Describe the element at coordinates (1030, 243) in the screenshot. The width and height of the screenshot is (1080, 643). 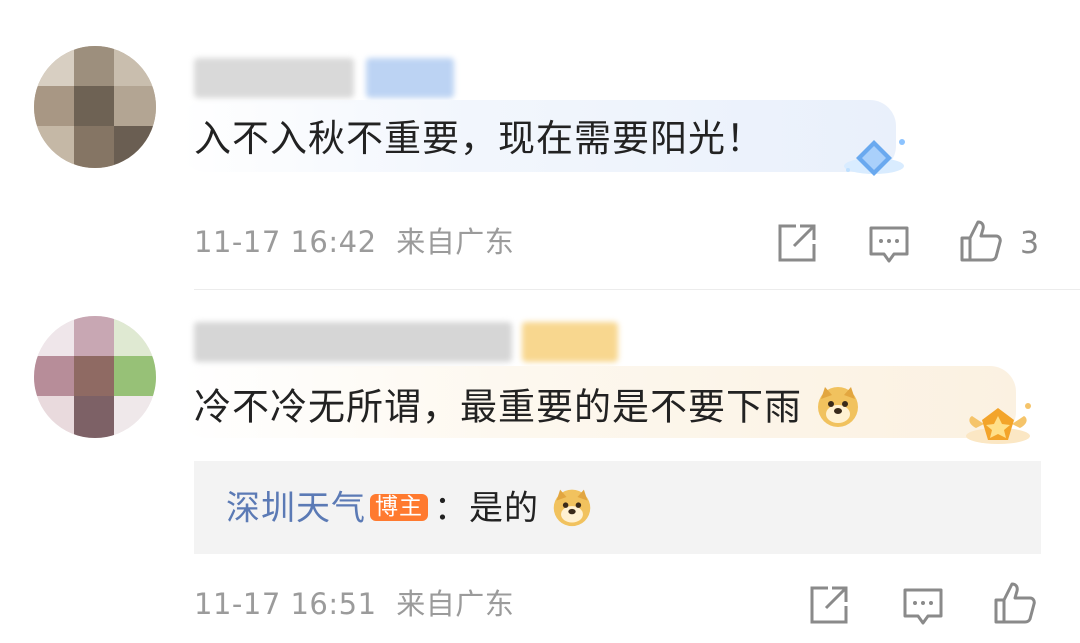
I see `like-count: 3` at that location.